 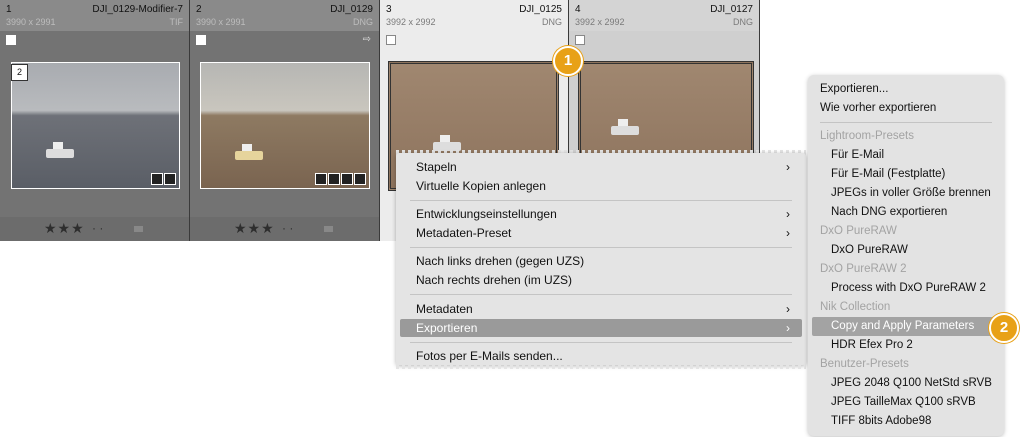 What do you see at coordinates (389, 9) in the screenshot?
I see `cell-index: 3` at bounding box center [389, 9].